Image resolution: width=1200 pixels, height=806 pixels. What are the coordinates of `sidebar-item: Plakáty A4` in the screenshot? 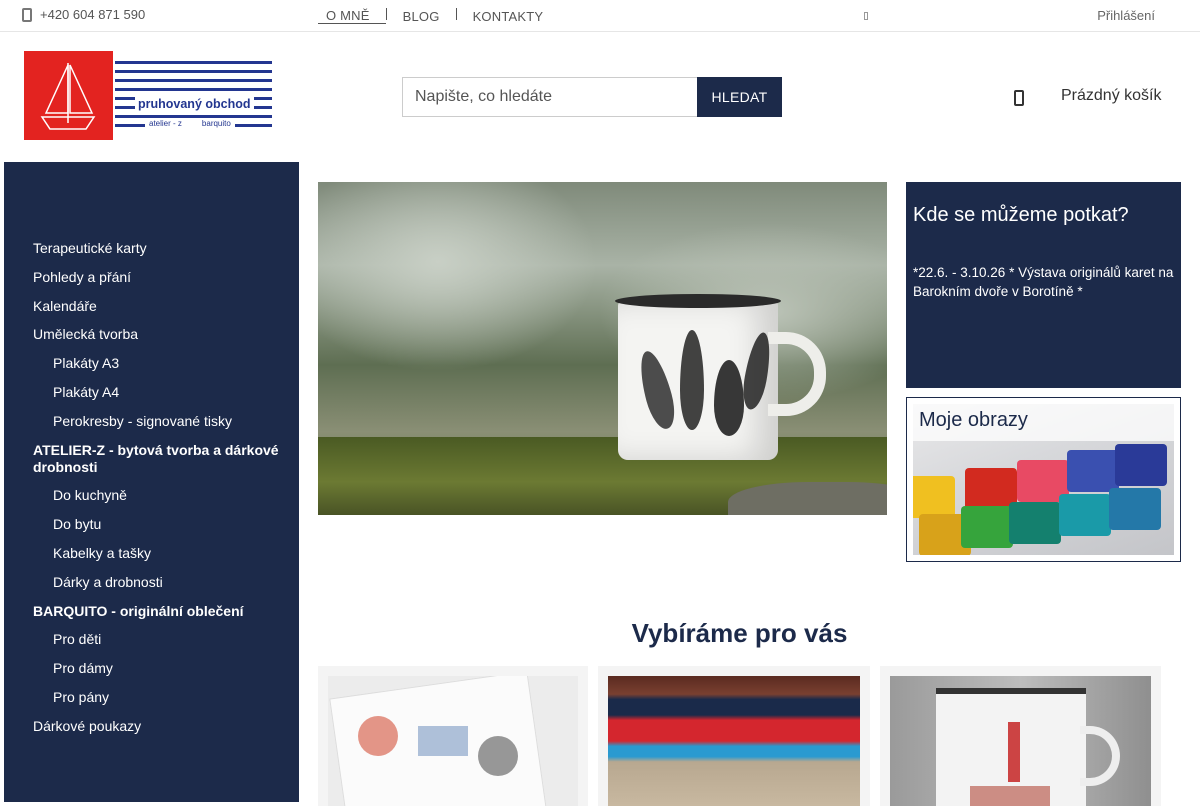 It's located at (160, 392).